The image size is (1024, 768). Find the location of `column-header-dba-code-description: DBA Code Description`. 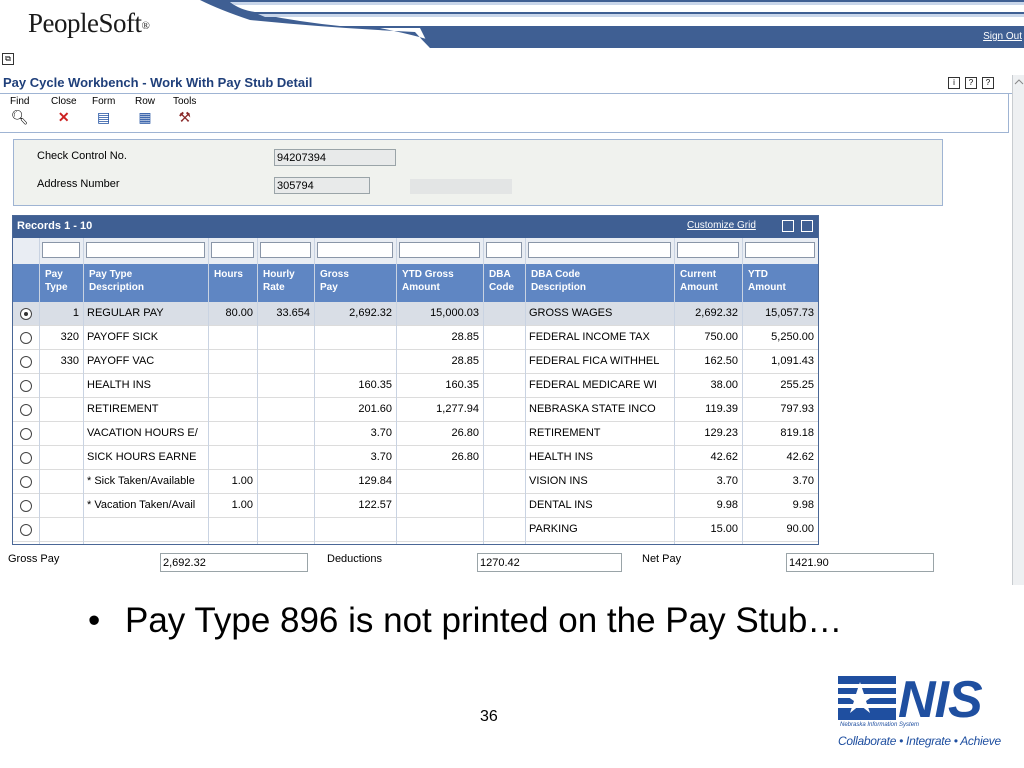

column-header-dba-code-description: DBA Code Description is located at coordinates (601, 281).